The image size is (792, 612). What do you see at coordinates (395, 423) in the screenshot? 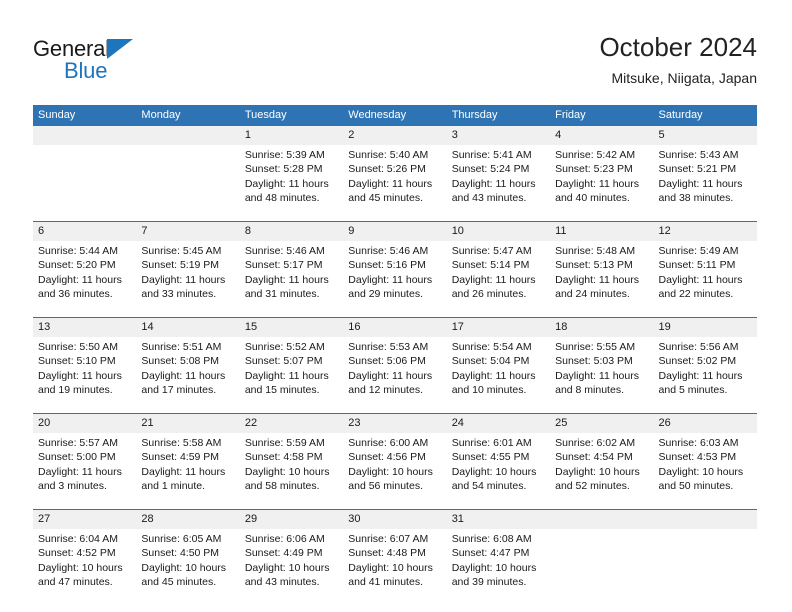
I see `day-number: 23` at bounding box center [395, 423].